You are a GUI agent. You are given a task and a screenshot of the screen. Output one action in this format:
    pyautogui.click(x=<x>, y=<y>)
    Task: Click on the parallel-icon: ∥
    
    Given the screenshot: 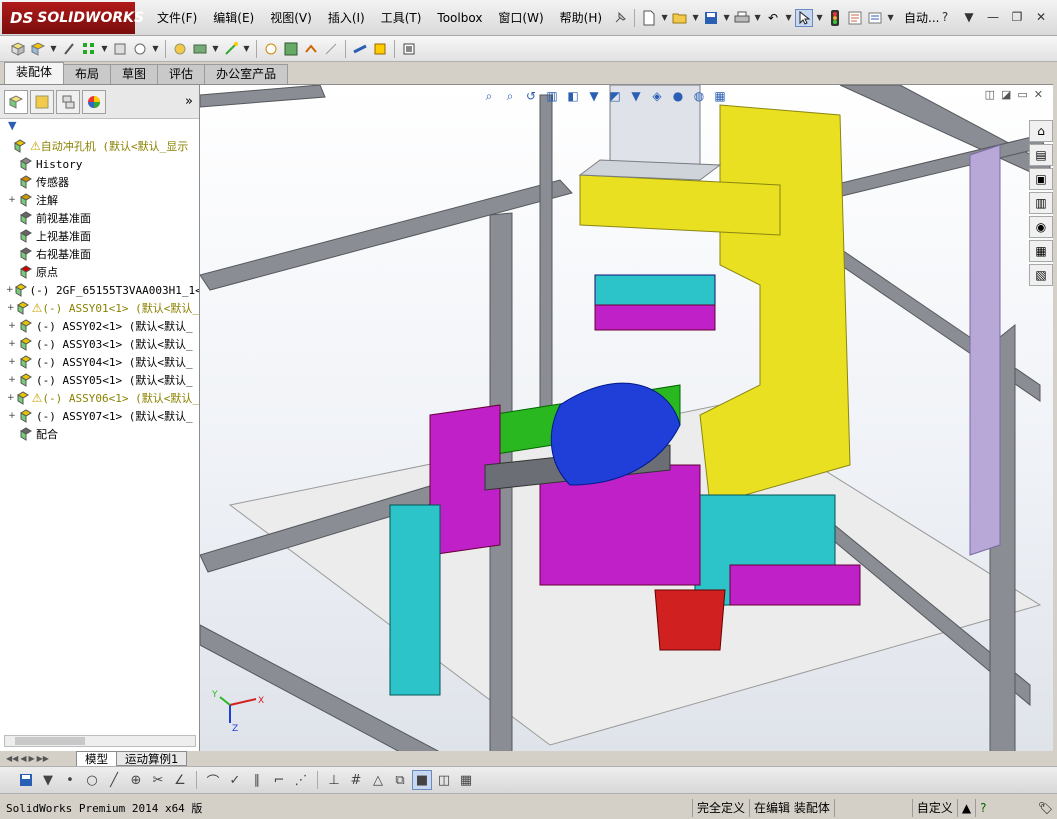 What is the action you would take?
    pyautogui.click(x=257, y=780)
    